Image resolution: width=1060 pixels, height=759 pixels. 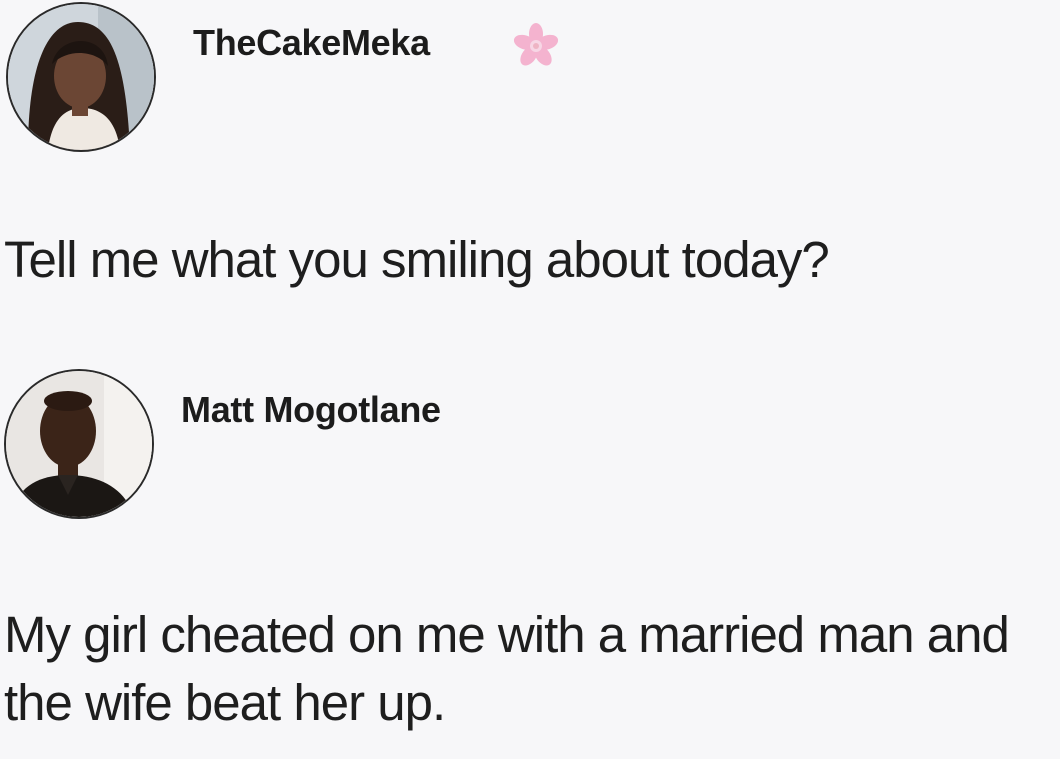 I want to click on username: Matt Mogotlane, so click(x=311, y=410).